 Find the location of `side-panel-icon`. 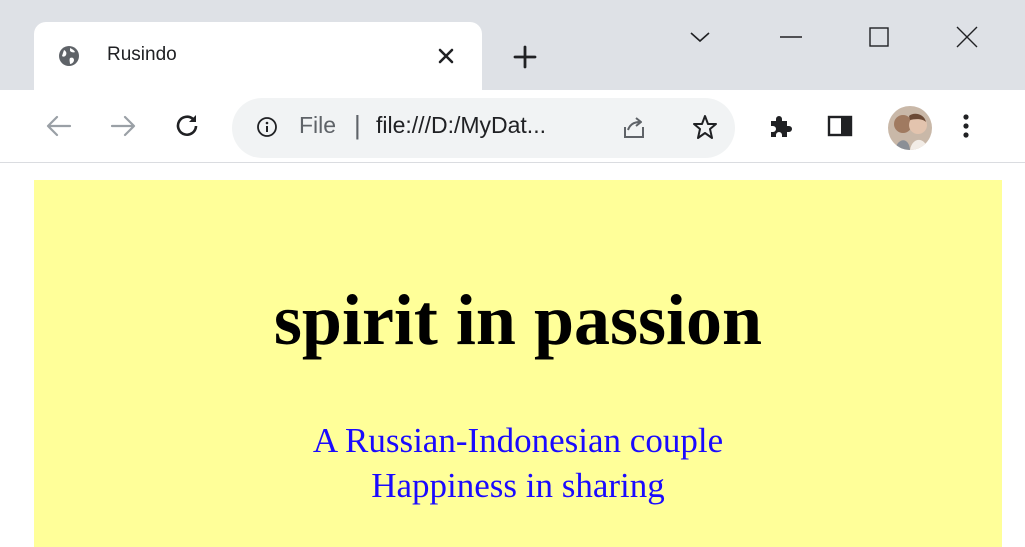

side-panel-icon is located at coordinates (840, 126).